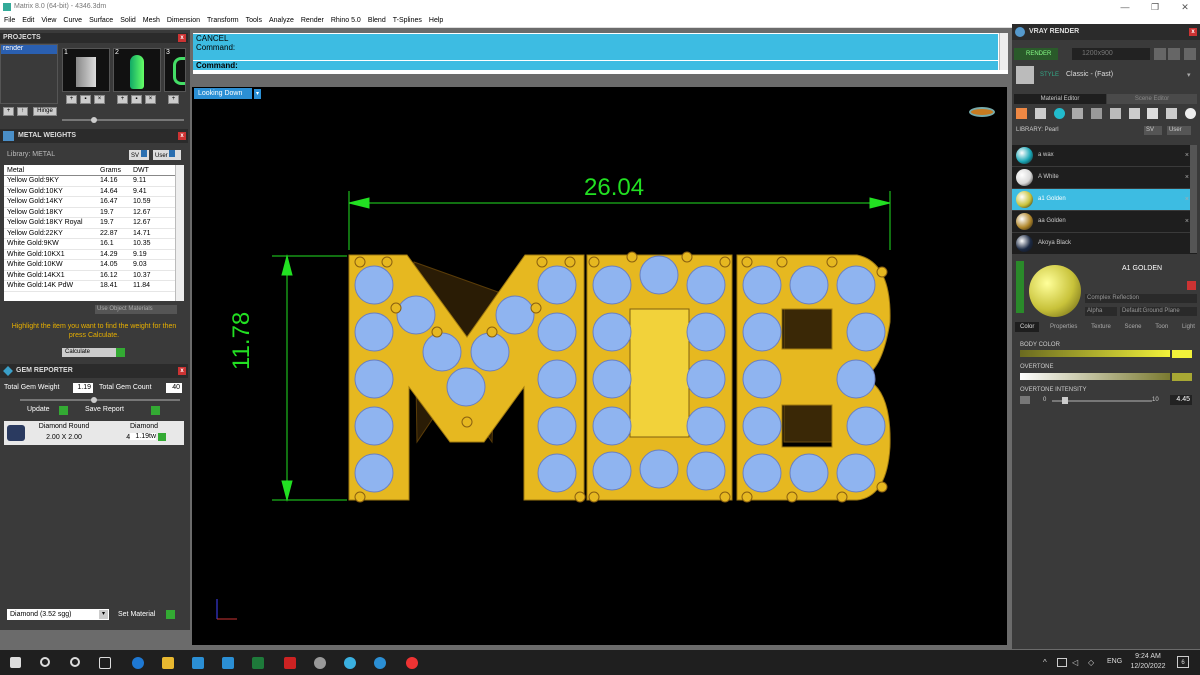 This screenshot has width=1200, height=675. I want to click on thumb-slider-handle, so click(94, 120).